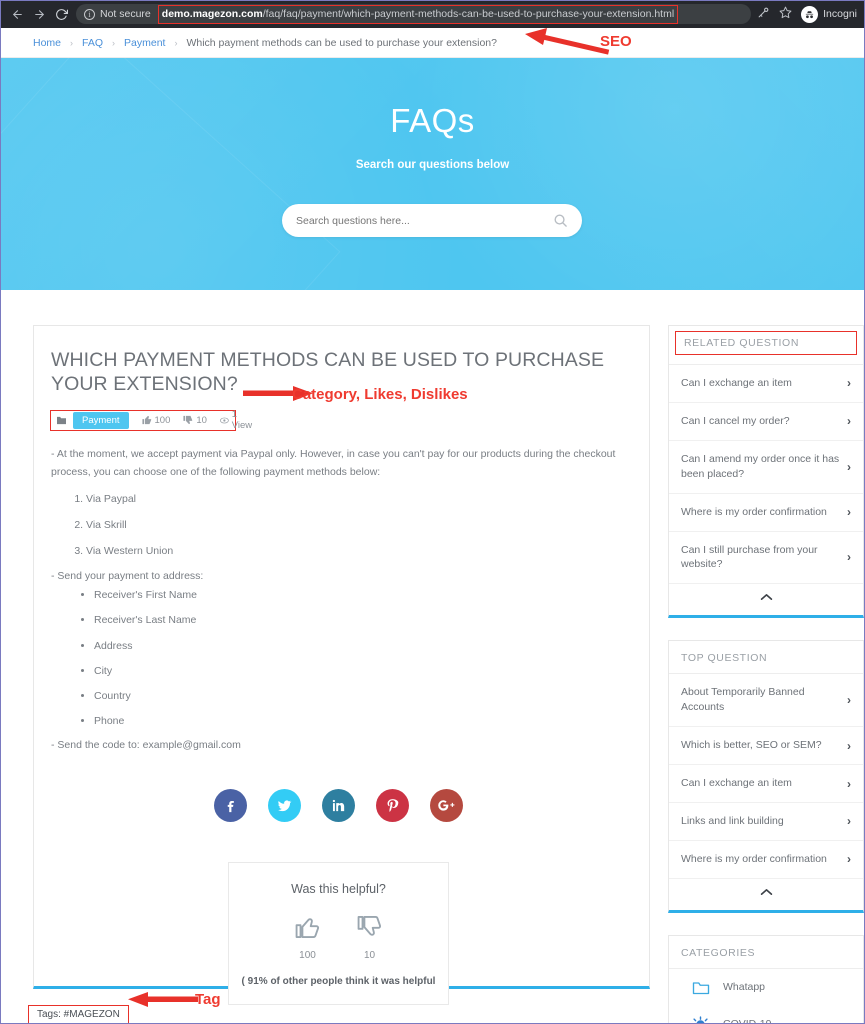  I want to click on sidebar-item-top-2: Can I exchange an item ›, so click(766, 784).